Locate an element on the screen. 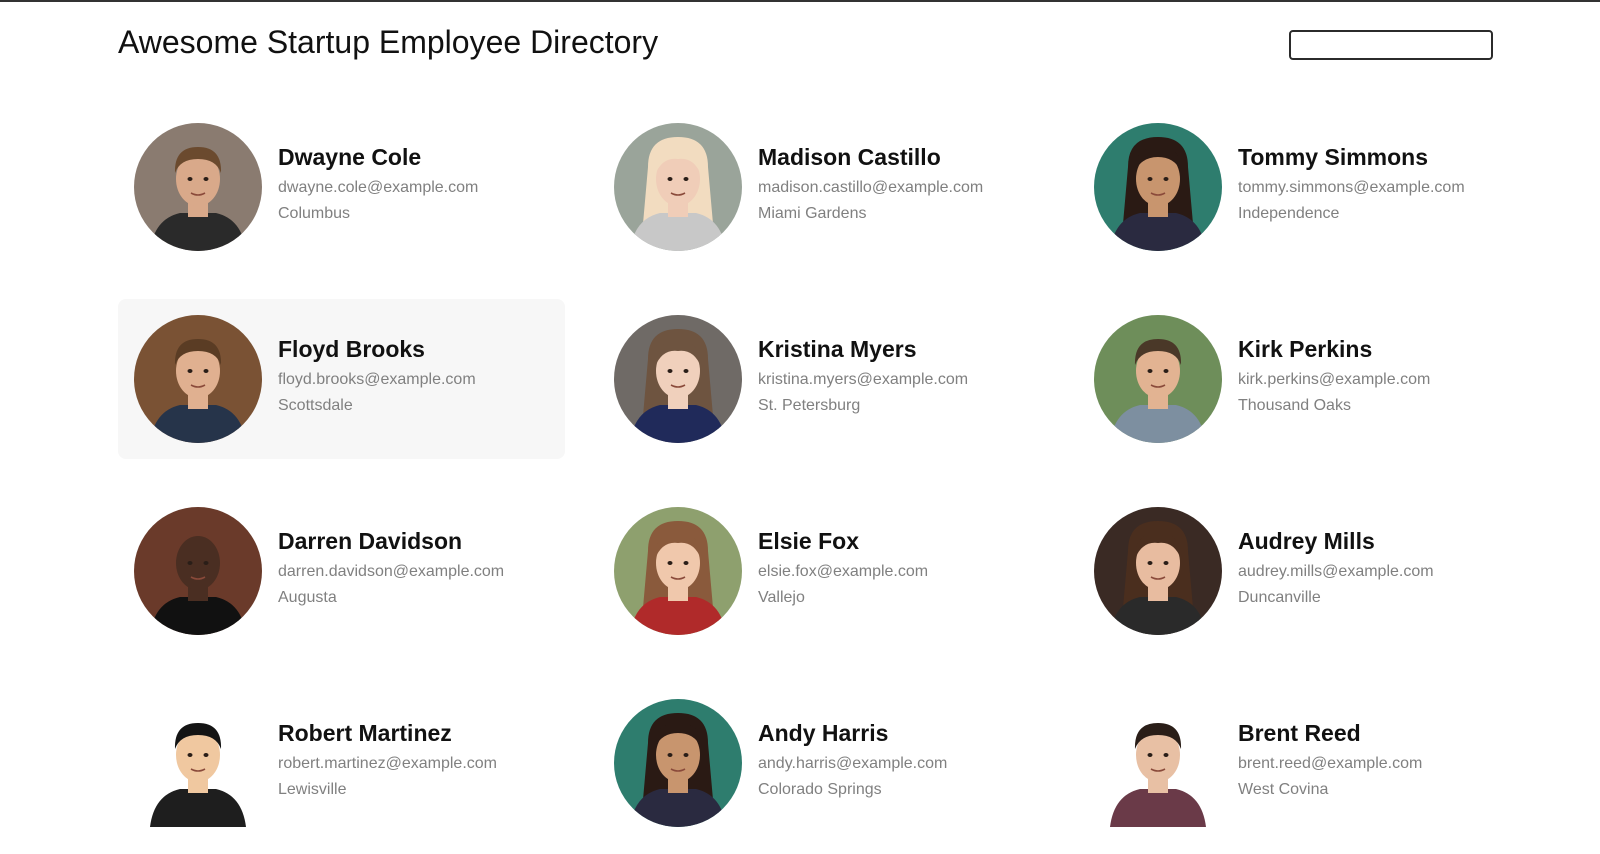 This screenshot has width=1600, height=854. employee-name: Kristina Myers is located at coordinates (837, 349).